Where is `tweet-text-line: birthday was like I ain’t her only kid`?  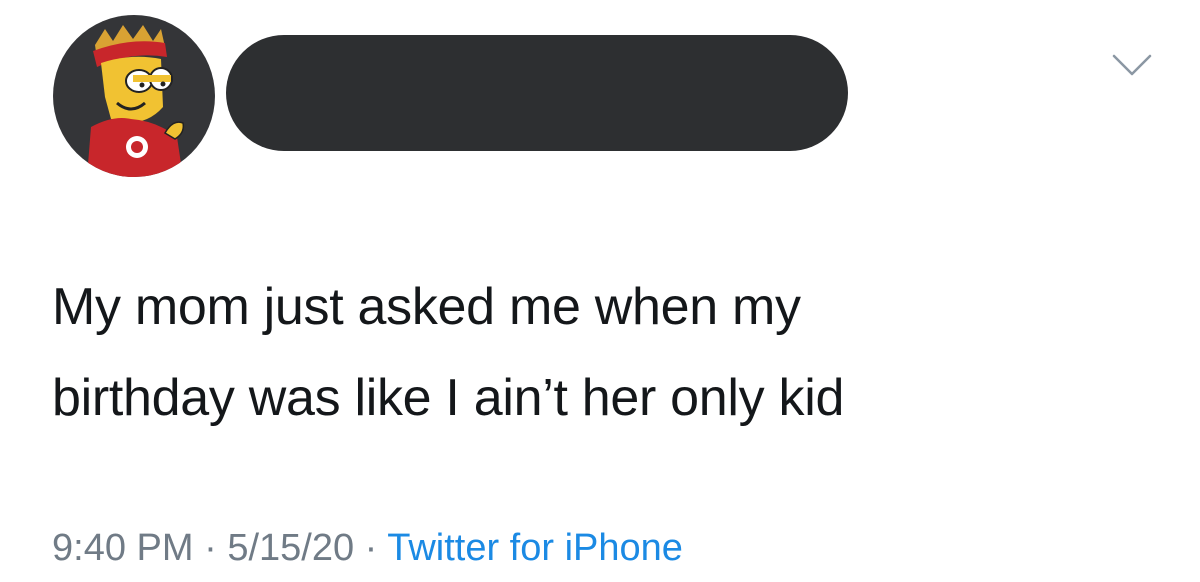 tweet-text-line: birthday was like I ain’t her only kid is located at coordinates (448, 398).